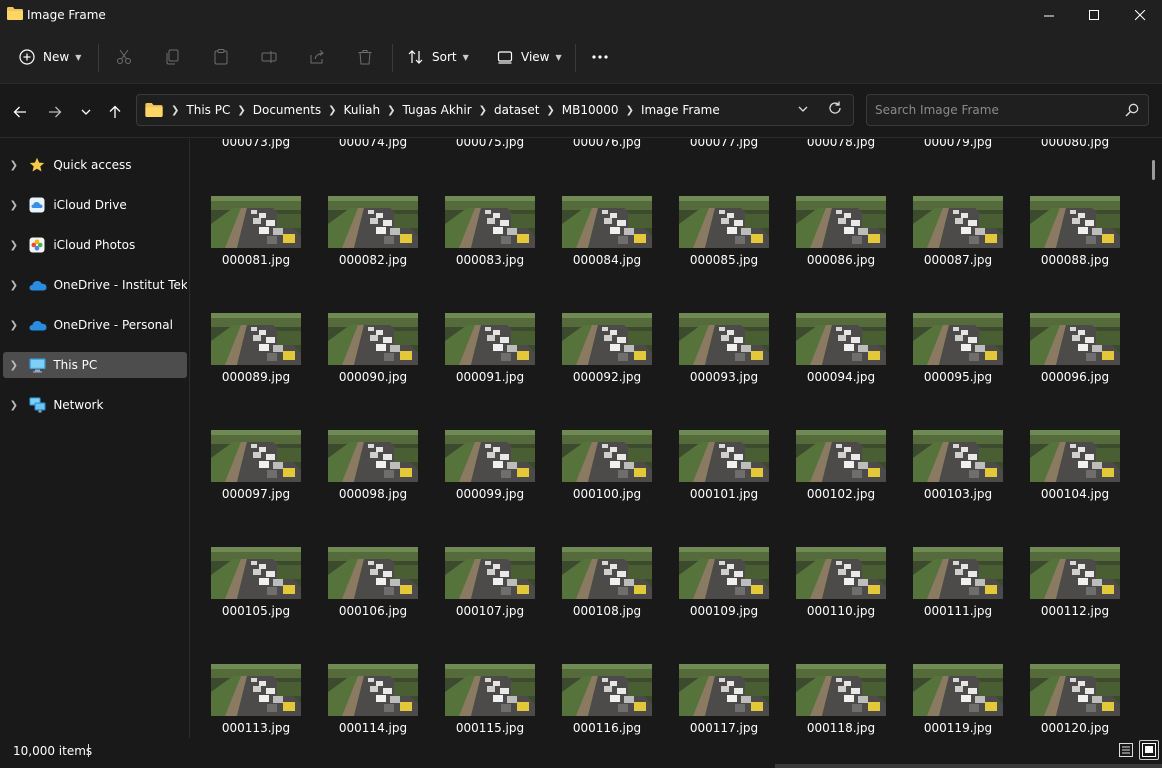 The width and height of the screenshot is (1162, 768). I want to click on sort-button: Sort ▼, so click(438, 57).